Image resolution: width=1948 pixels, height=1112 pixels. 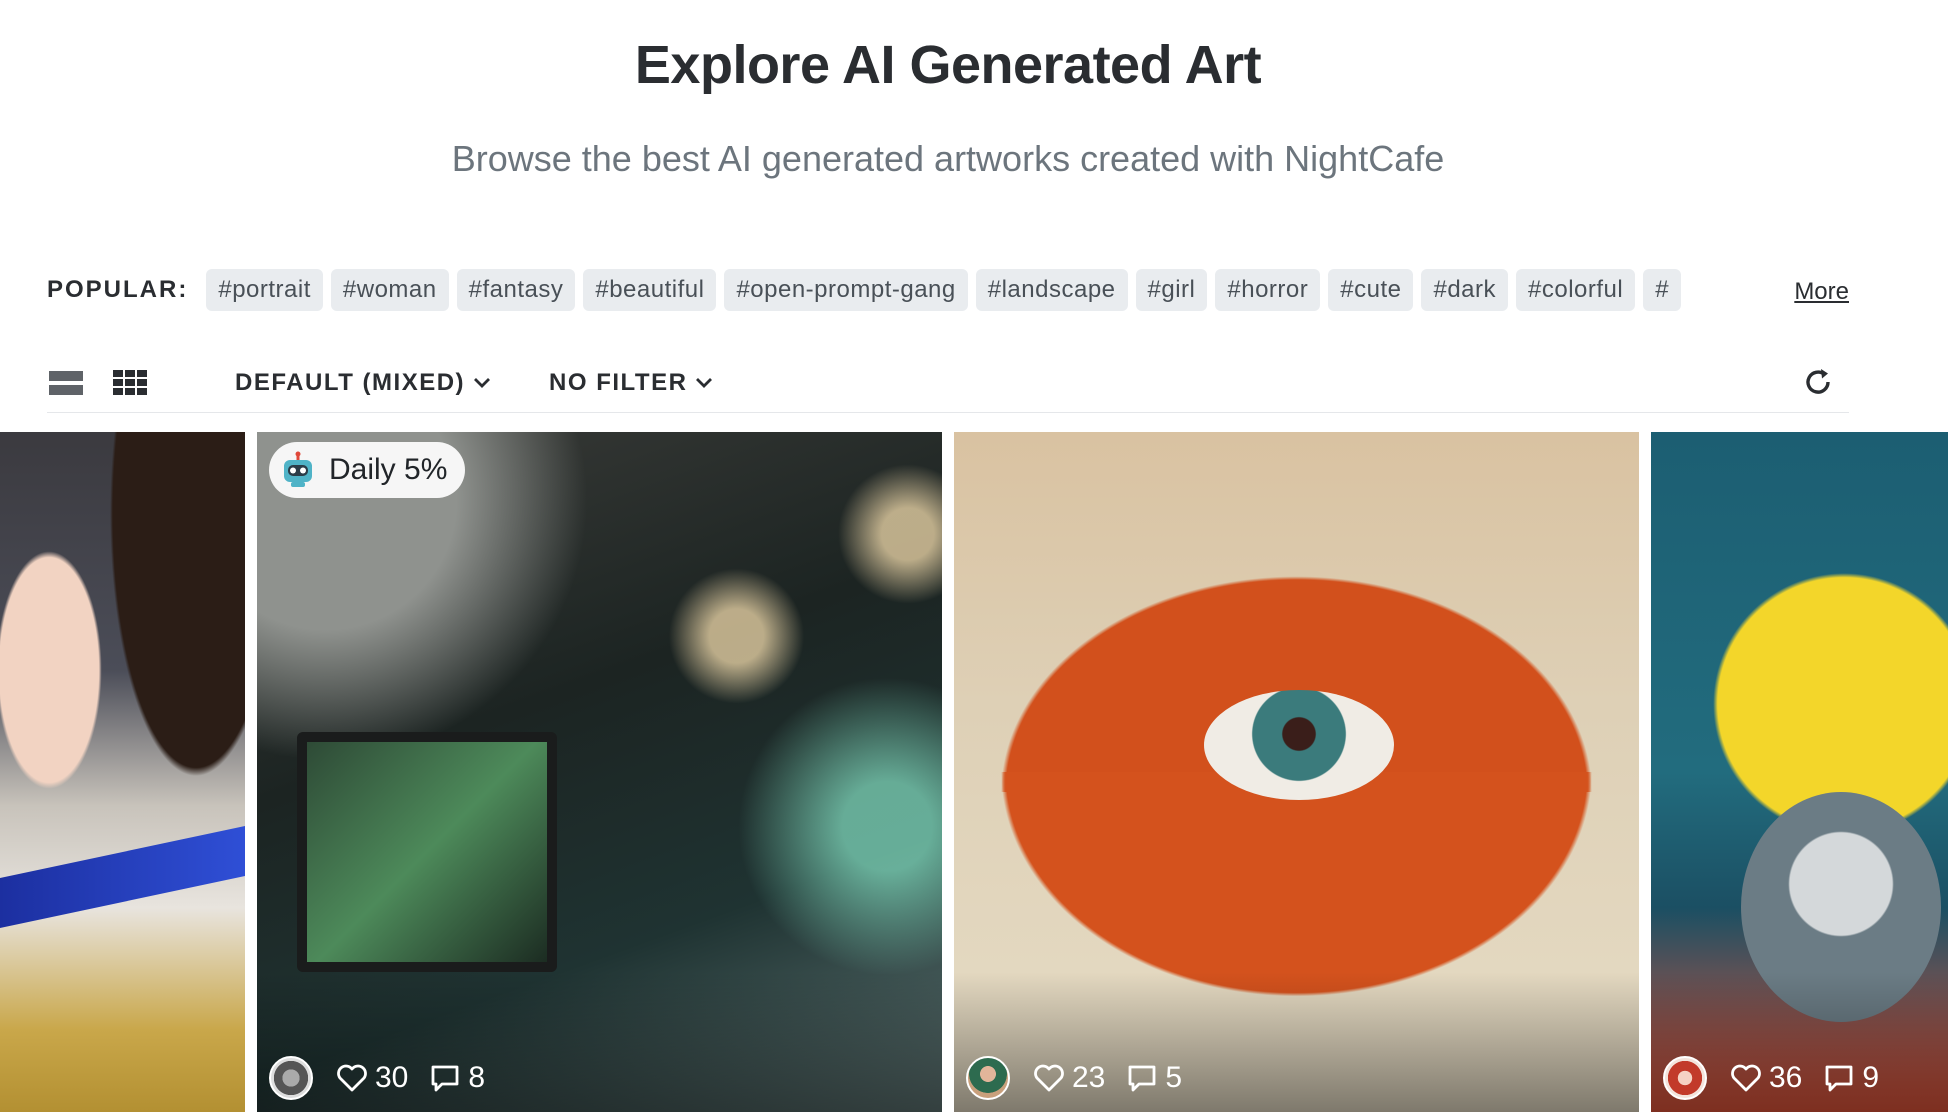 I want to click on tag-horror: #horror, so click(x=1268, y=290).